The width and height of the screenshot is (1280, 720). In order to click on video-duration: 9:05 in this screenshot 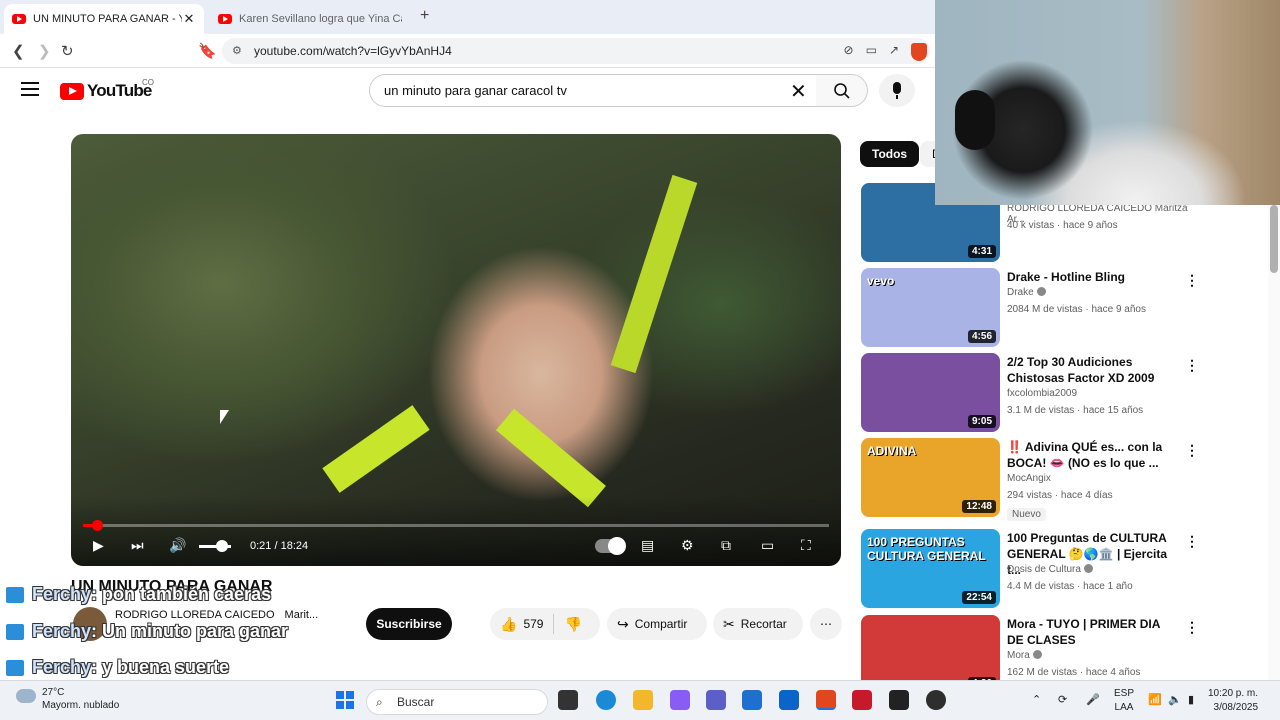, I will do `click(981, 421)`.